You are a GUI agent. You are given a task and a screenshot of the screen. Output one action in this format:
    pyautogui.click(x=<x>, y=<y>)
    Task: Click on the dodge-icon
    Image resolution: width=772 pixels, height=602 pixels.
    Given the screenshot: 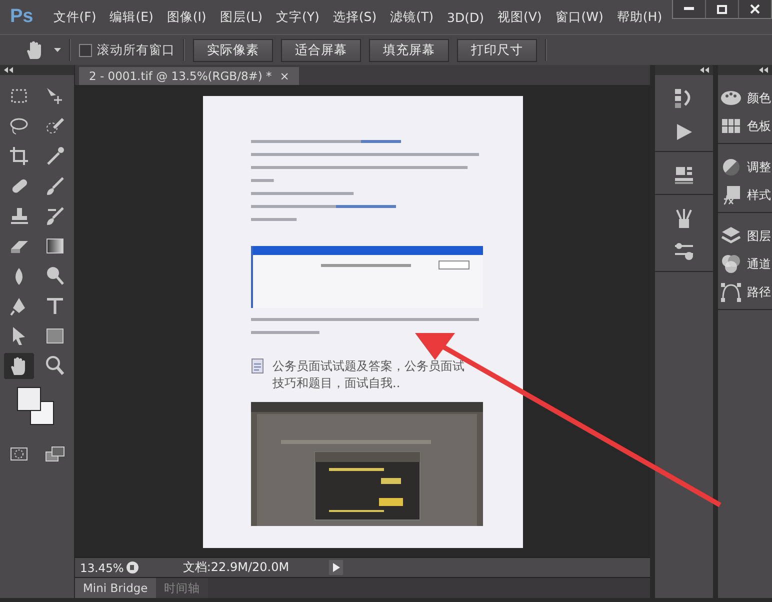 What is the action you would take?
    pyautogui.click(x=55, y=276)
    